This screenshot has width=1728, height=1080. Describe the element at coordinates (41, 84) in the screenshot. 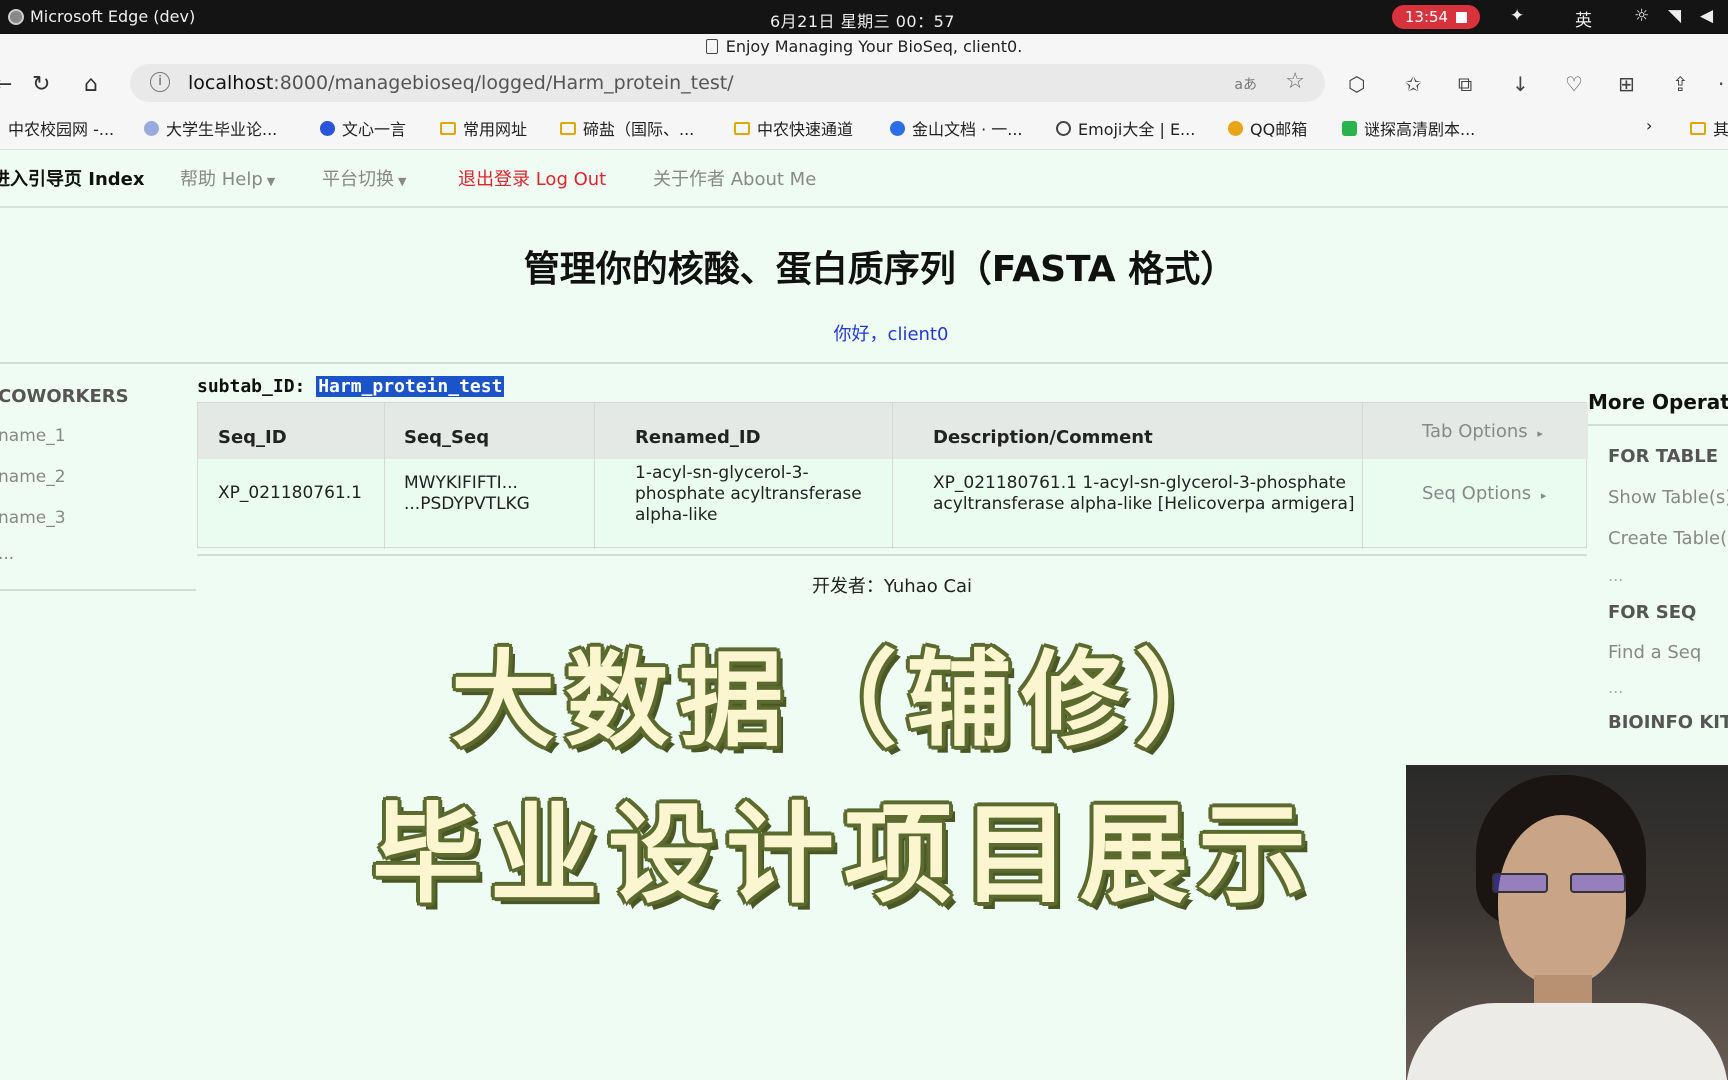

I see `refresh-icon: ↻` at that location.